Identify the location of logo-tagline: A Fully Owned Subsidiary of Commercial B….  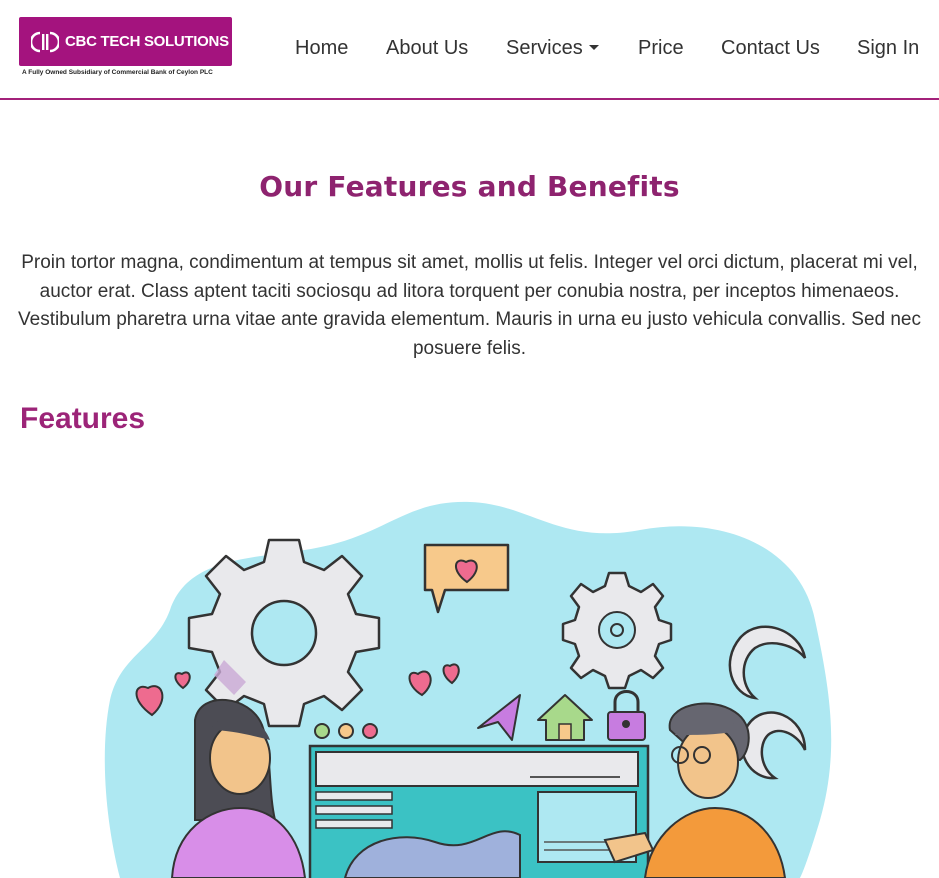
(117, 72).